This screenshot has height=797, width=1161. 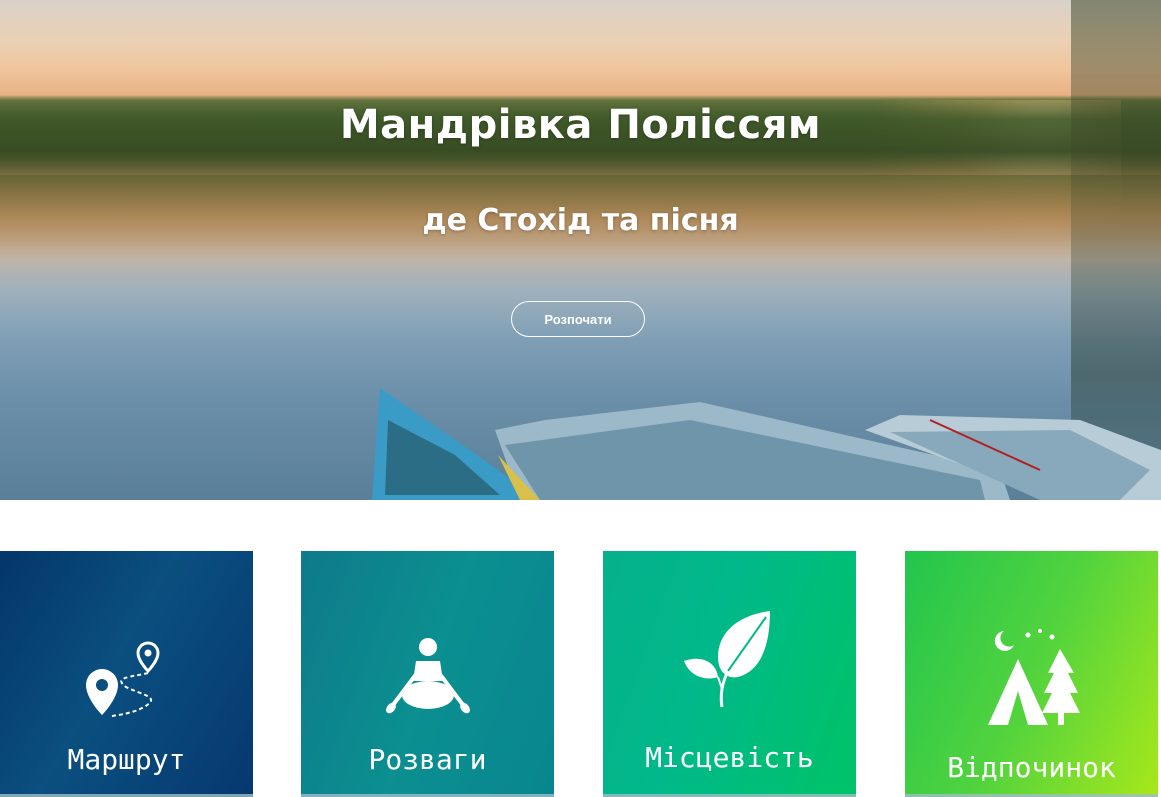 I want to click on card-terrain-label: Місцевість, so click(x=729, y=757).